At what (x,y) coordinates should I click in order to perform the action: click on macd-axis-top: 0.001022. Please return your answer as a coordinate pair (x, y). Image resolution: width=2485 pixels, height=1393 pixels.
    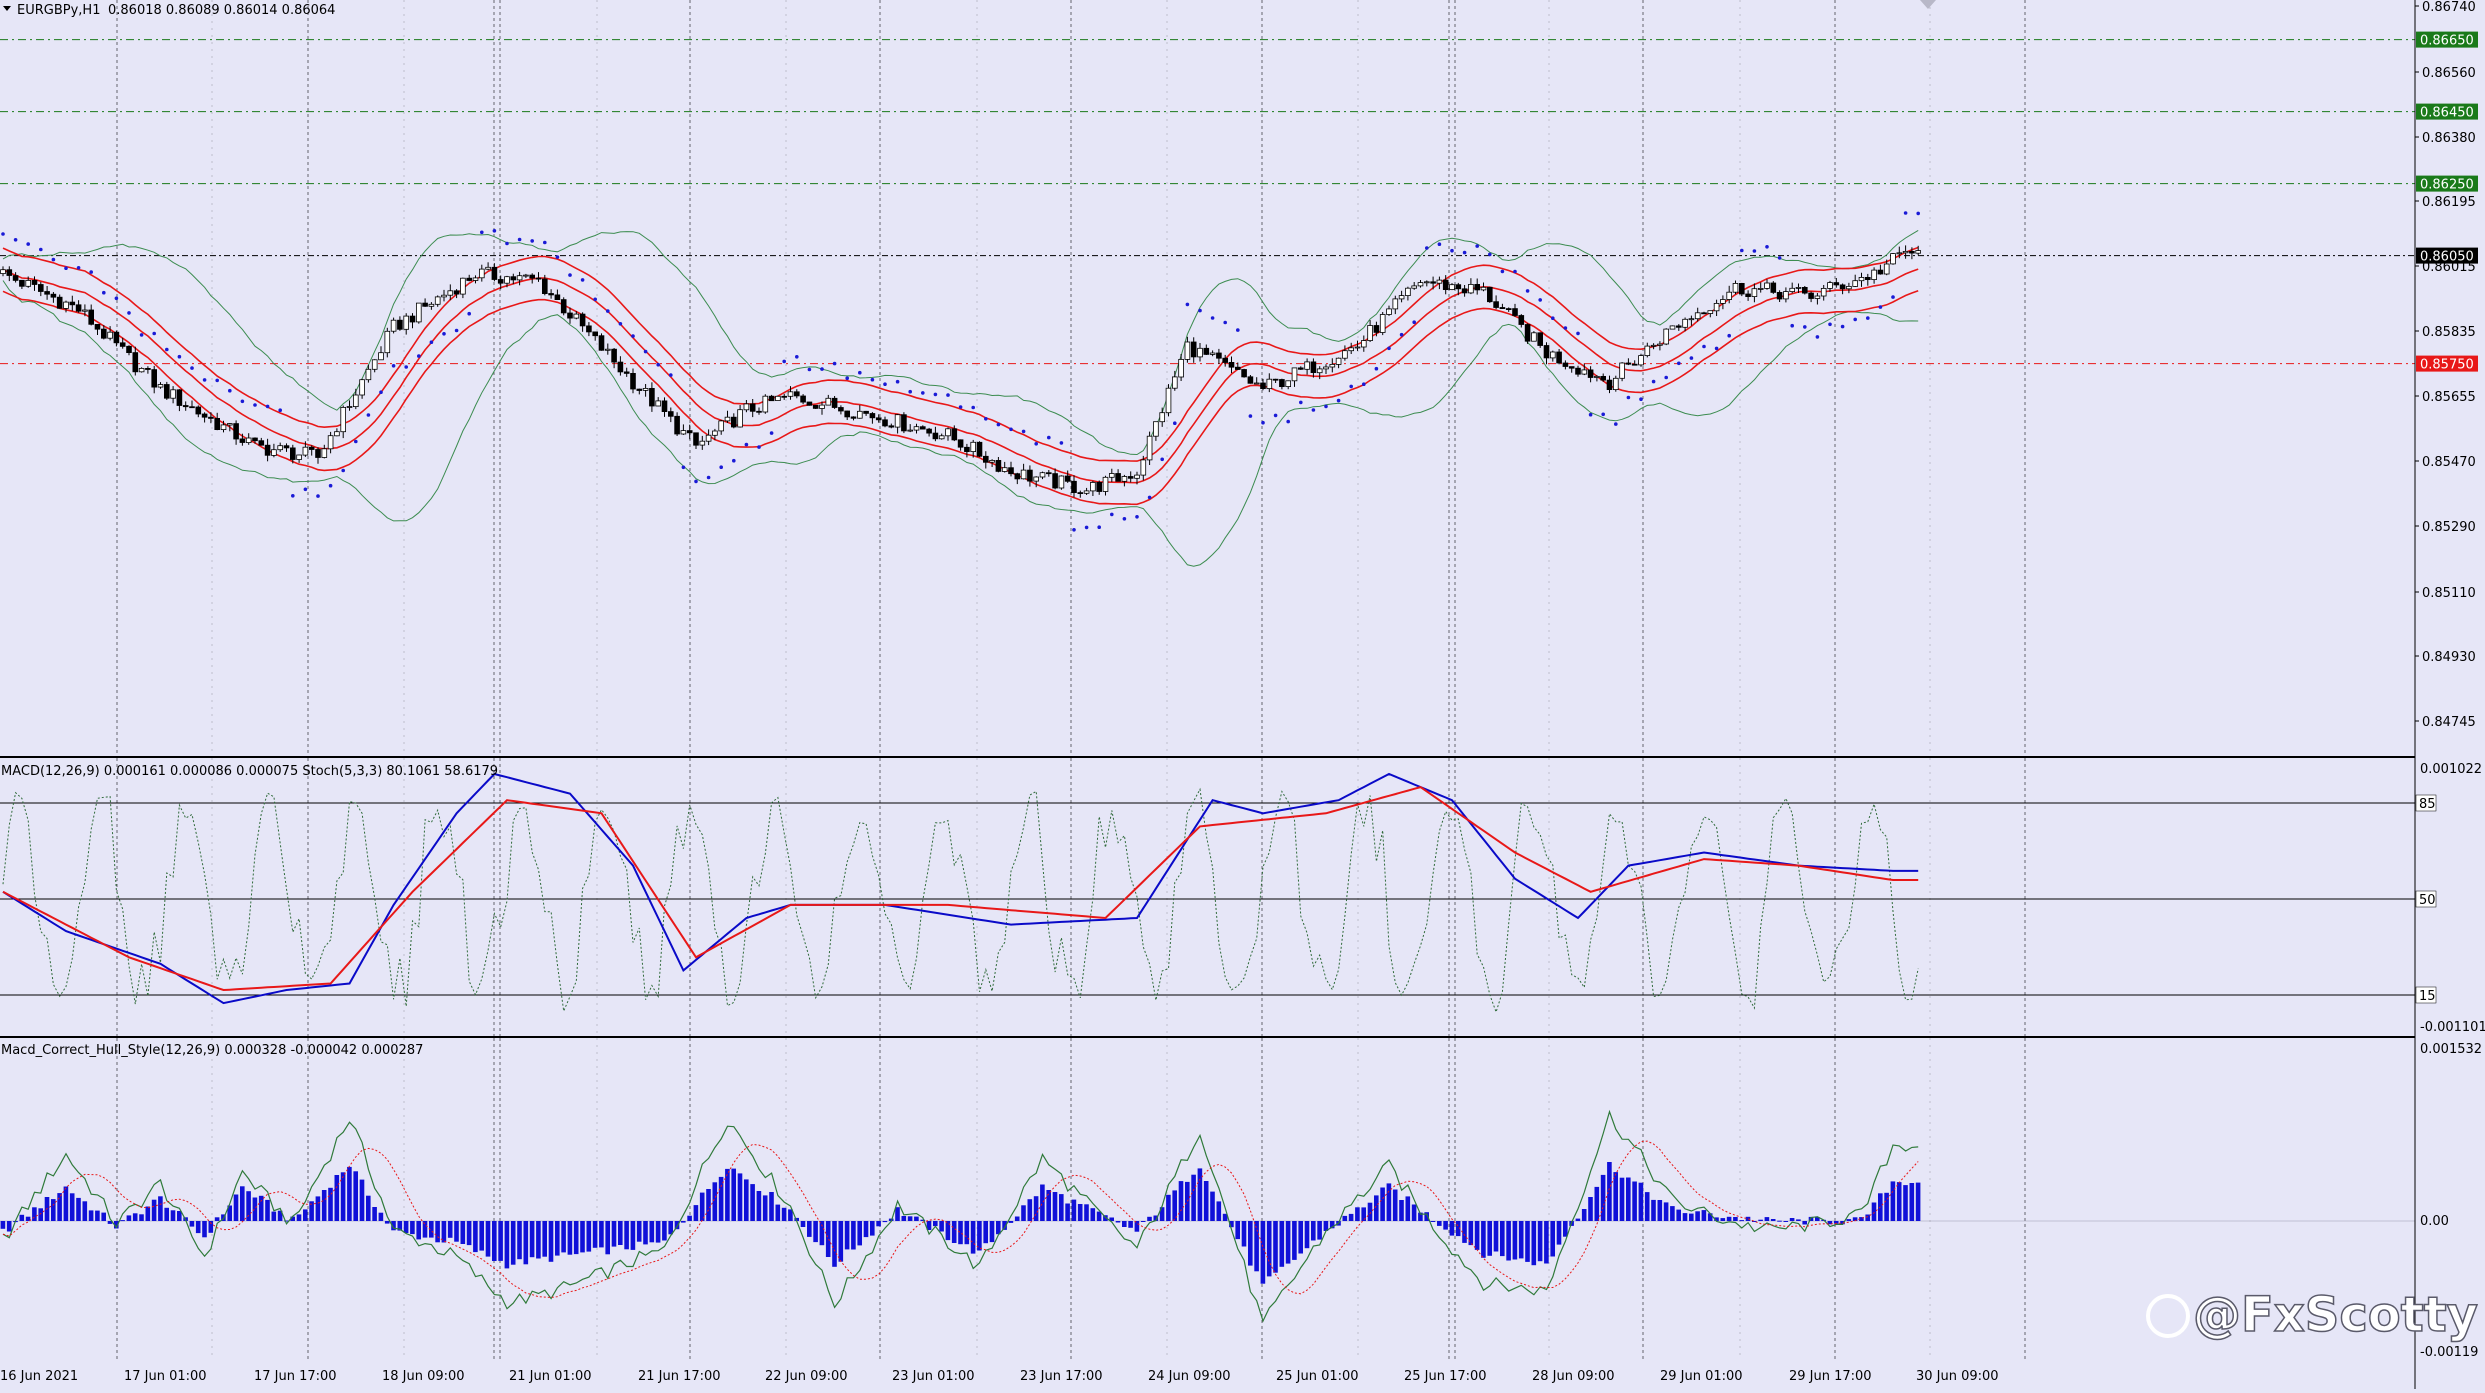
    Looking at the image, I should click on (2451, 769).